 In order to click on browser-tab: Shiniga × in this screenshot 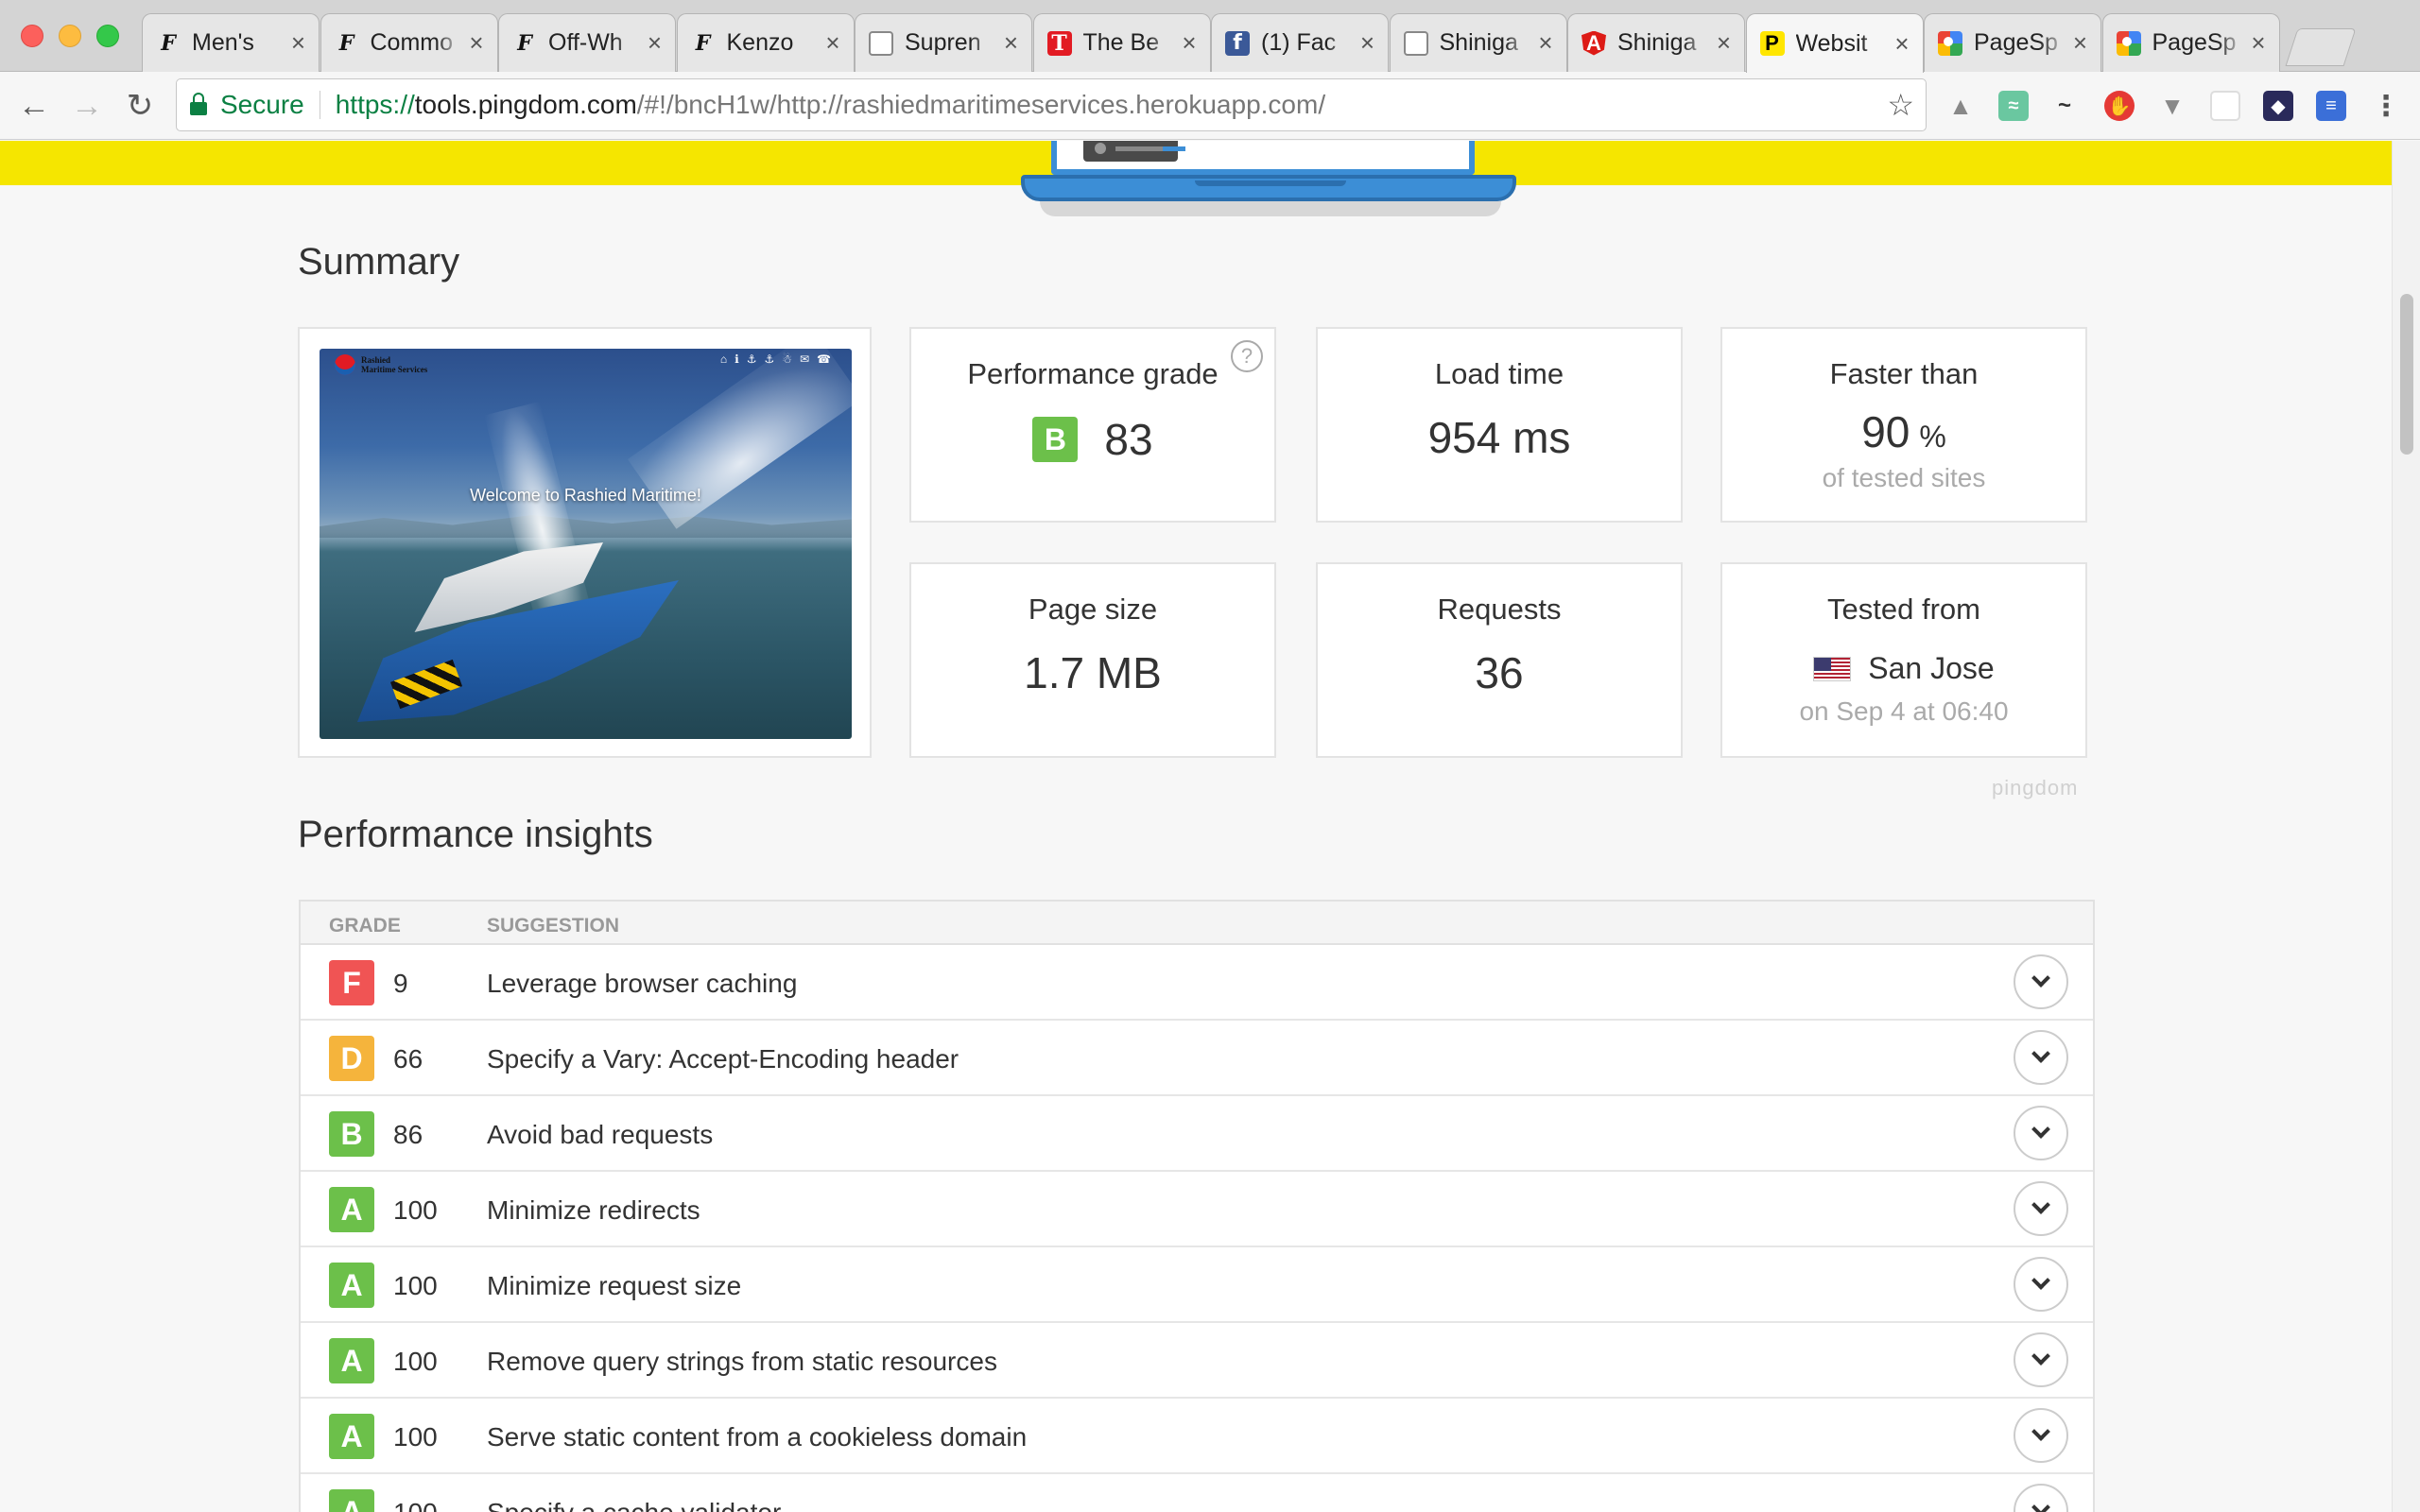, I will do `click(1478, 42)`.